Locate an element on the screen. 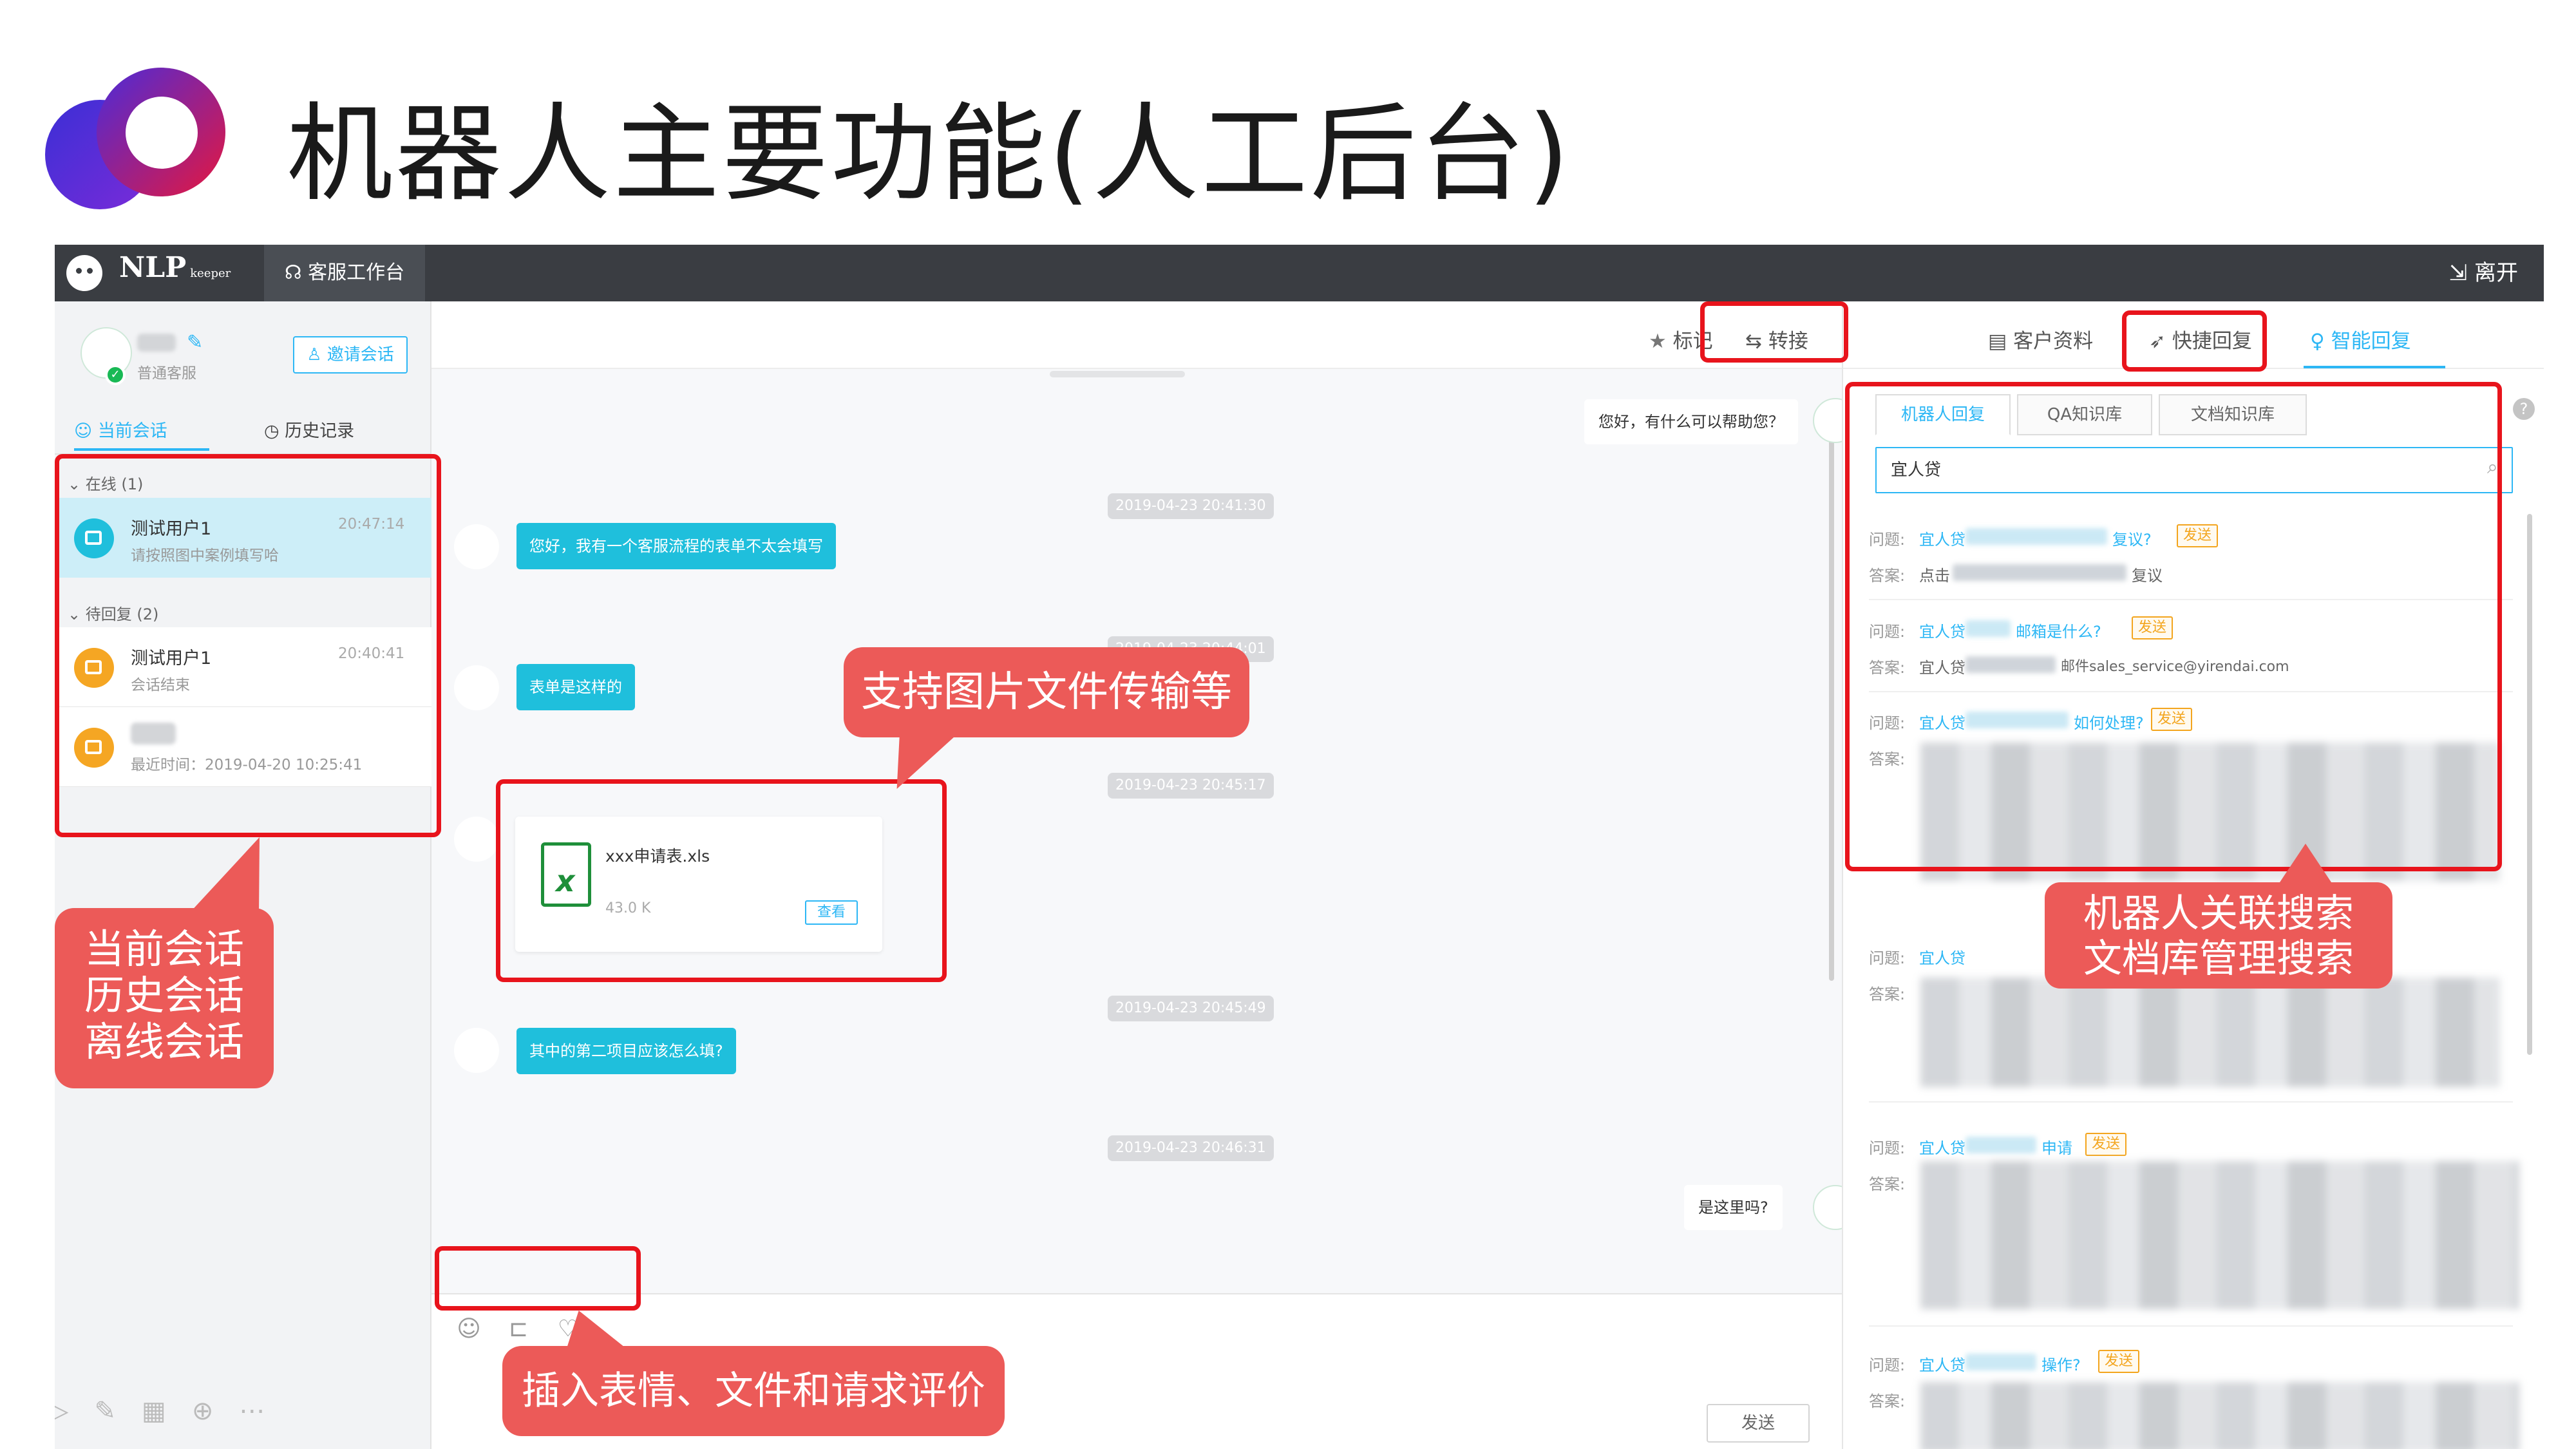 This screenshot has width=2576, height=1449. help-icon: ? is located at coordinates (2524, 409).